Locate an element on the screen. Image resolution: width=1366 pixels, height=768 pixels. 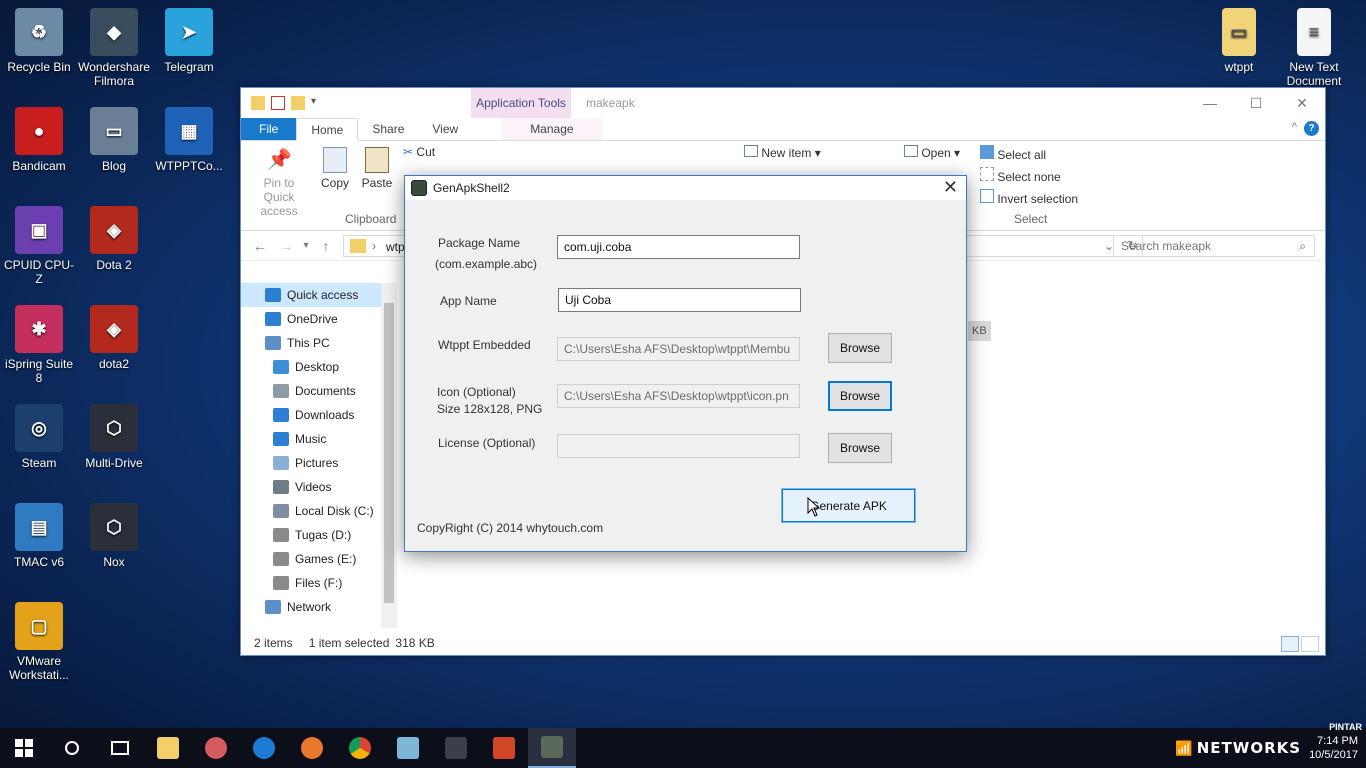
desktop-icon-telegram: ➤ Telegram is located at coordinates (189, 41).